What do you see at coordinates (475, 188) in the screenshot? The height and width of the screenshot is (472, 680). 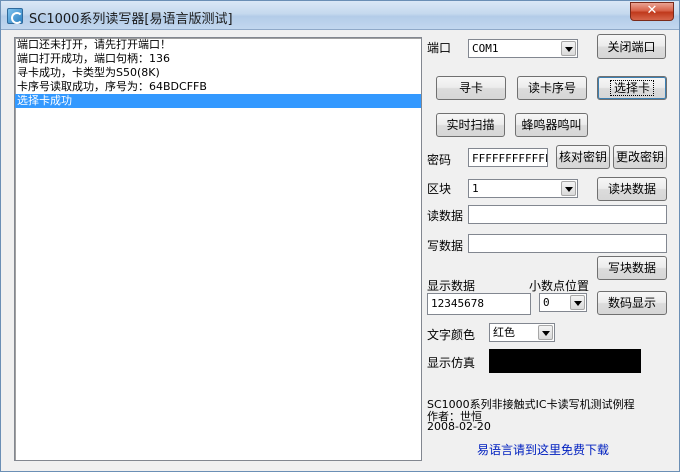 I see `block-select-value: 1` at bounding box center [475, 188].